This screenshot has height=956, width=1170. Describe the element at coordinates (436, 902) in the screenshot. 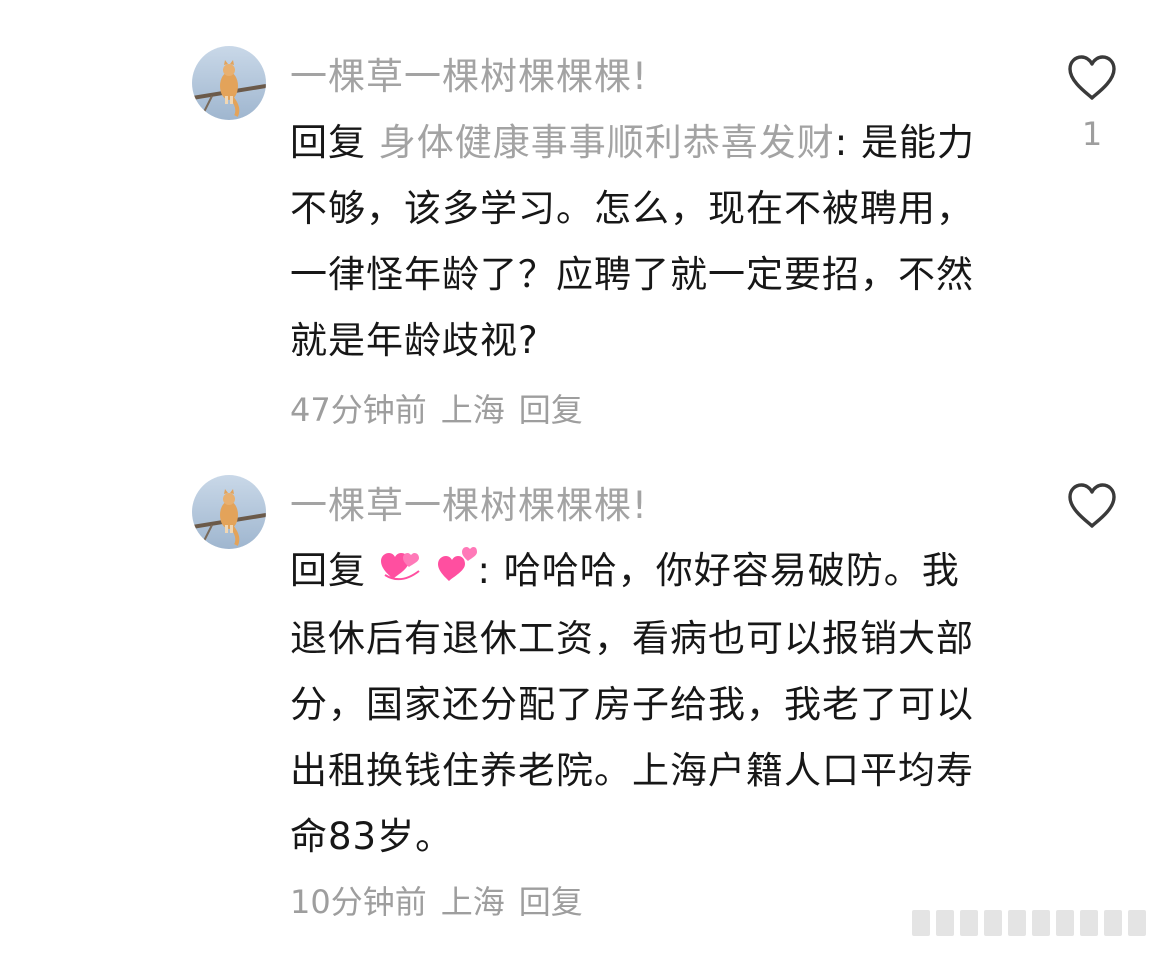

I see `comment-meta: 10分钟前 上海 回复` at that location.